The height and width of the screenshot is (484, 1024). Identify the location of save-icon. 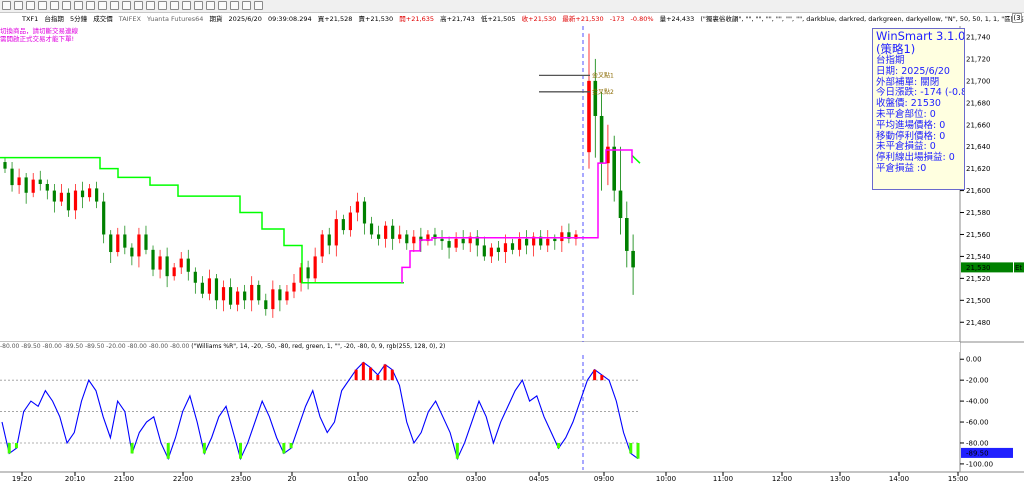
(30, 5).